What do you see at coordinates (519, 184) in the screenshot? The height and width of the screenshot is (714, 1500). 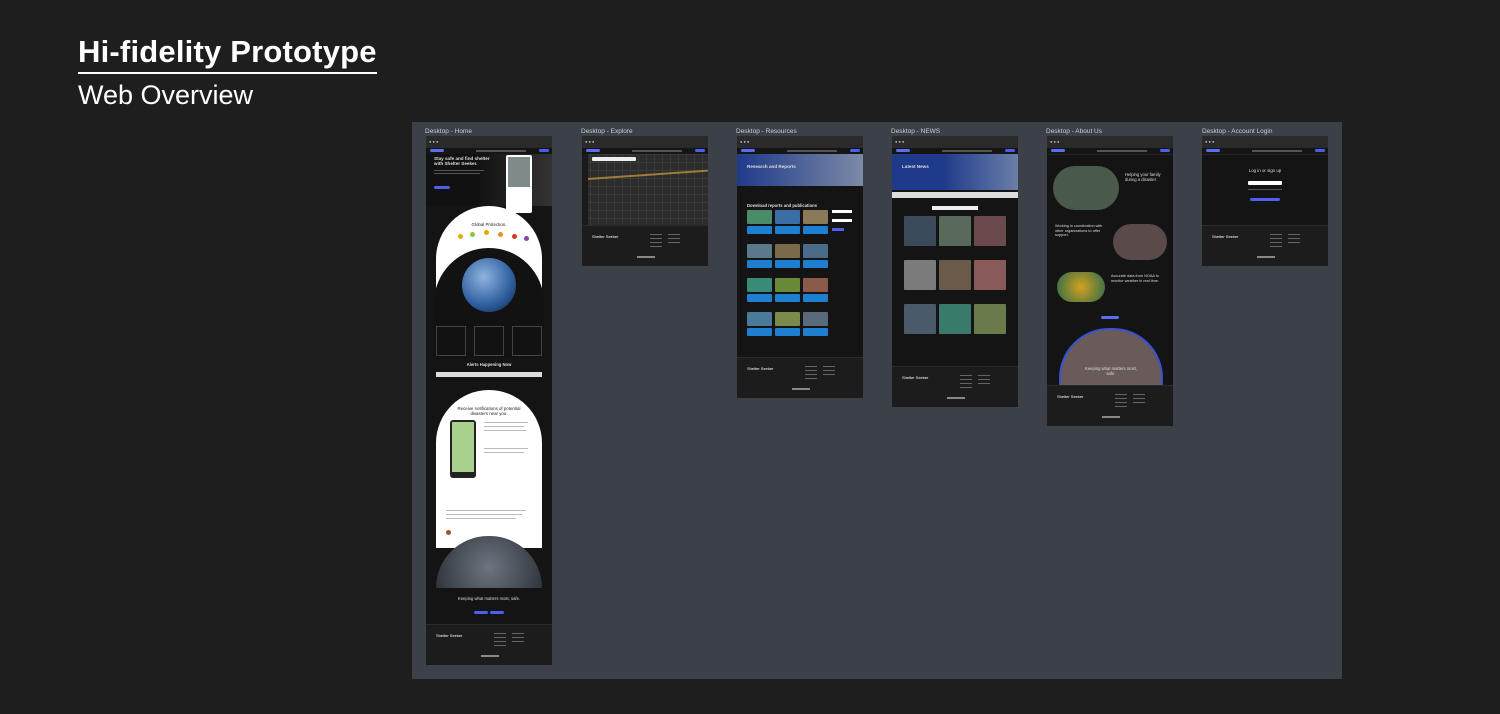 I see `phone-mockup` at bounding box center [519, 184].